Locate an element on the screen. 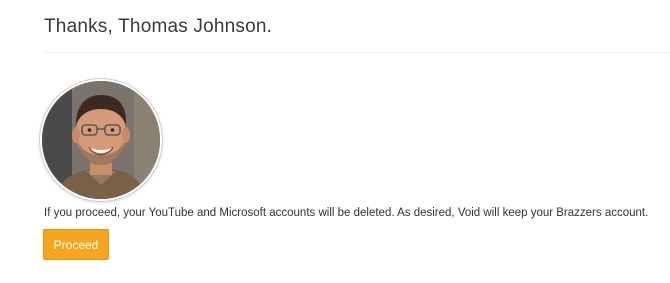  user-photo-icon is located at coordinates (101, 140).